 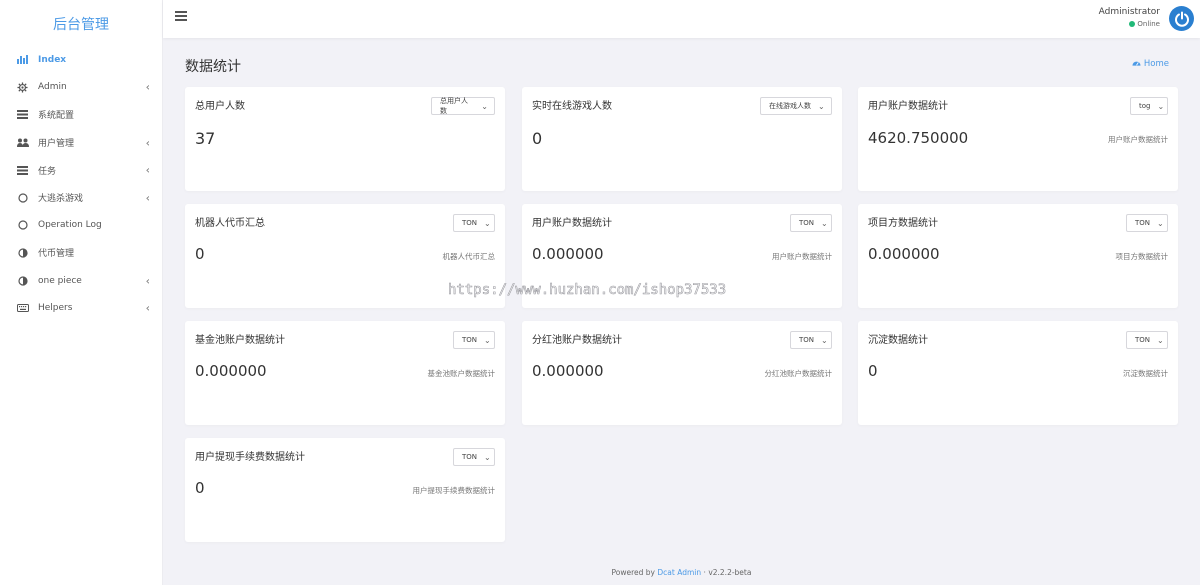 I want to click on card-subtitle: 分红池账户数据统计, so click(x=798, y=373).